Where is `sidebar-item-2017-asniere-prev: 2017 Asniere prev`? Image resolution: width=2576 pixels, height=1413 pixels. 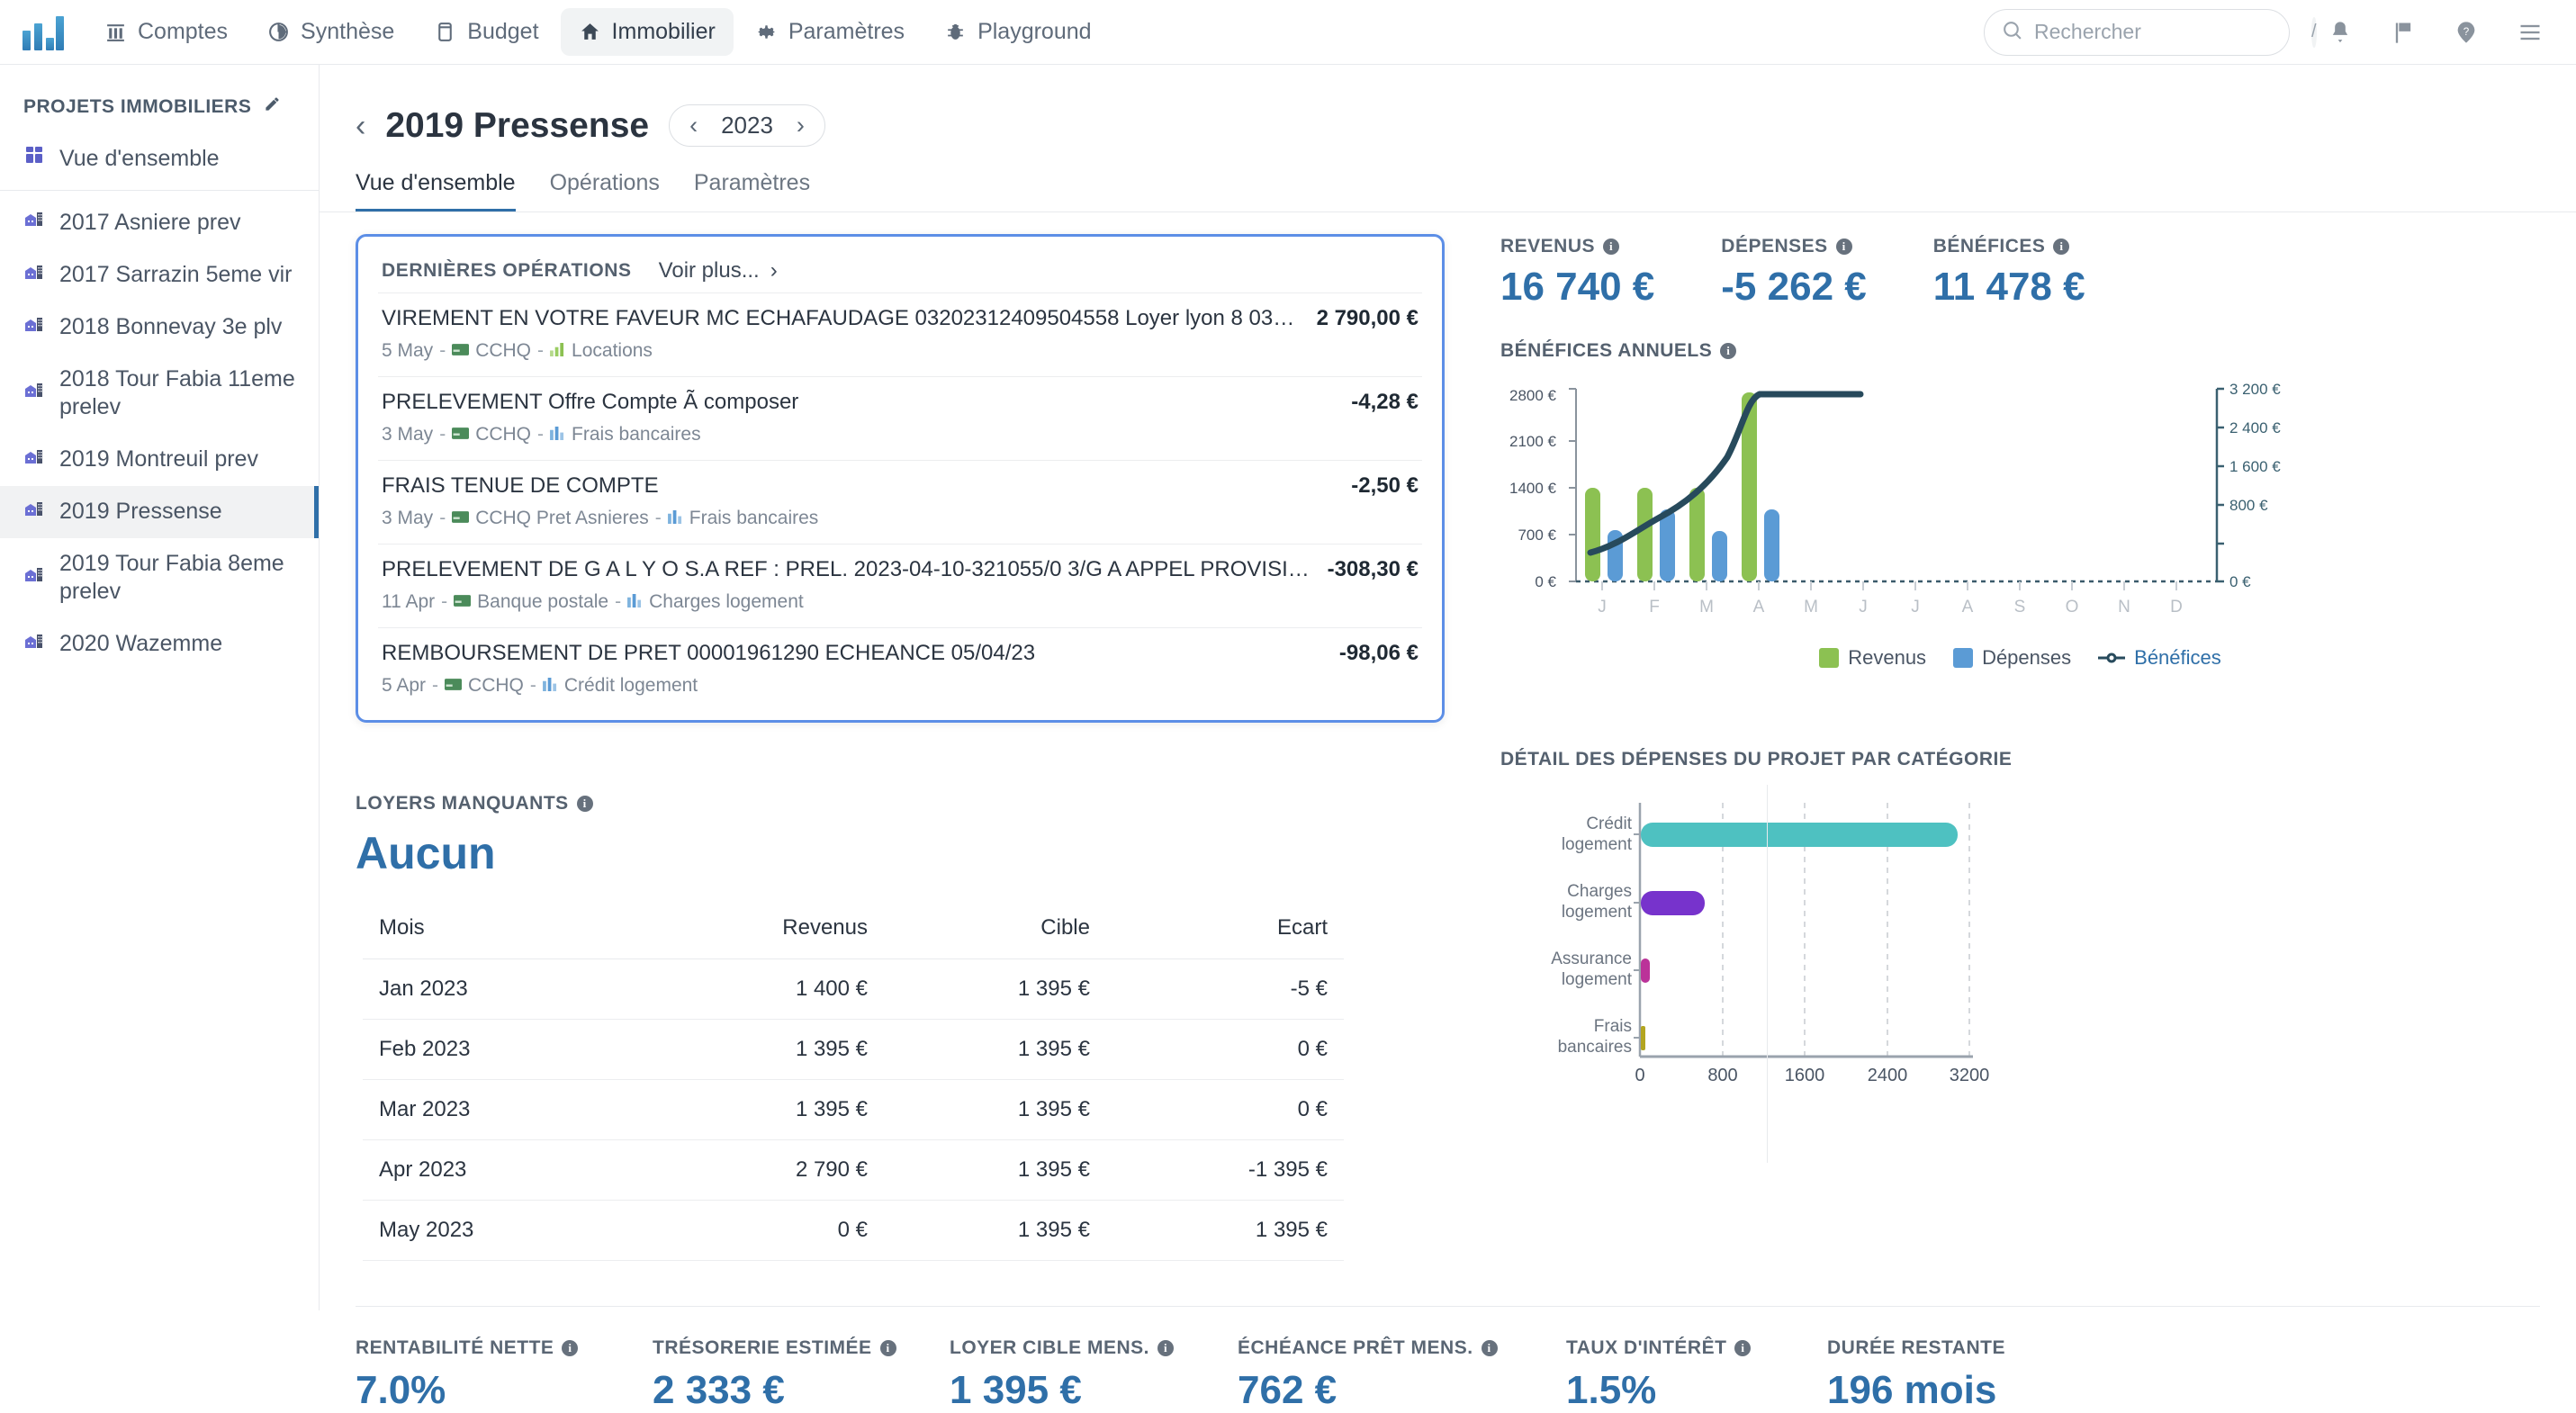 sidebar-item-2017-asniere-prev: 2017 Asniere prev is located at coordinates (159, 222).